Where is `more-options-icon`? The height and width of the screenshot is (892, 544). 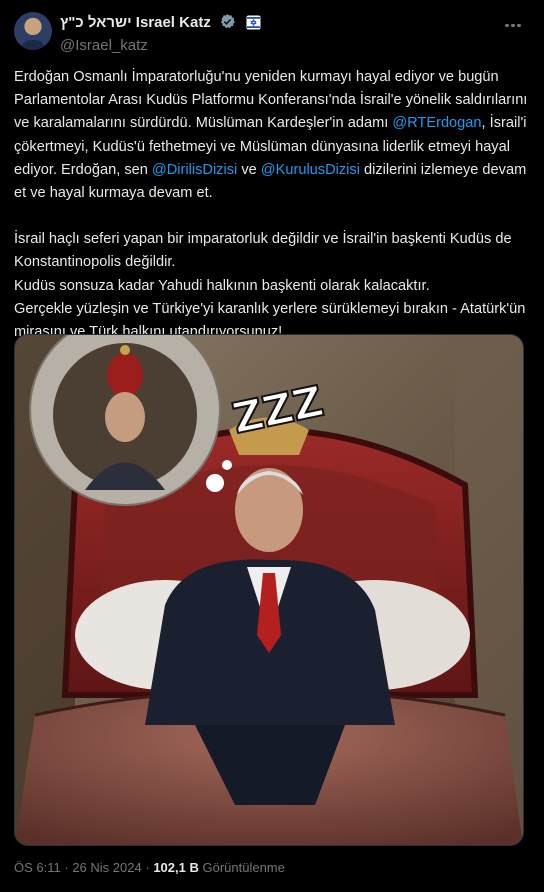
more-options-icon is located at coordinates (515, 24).